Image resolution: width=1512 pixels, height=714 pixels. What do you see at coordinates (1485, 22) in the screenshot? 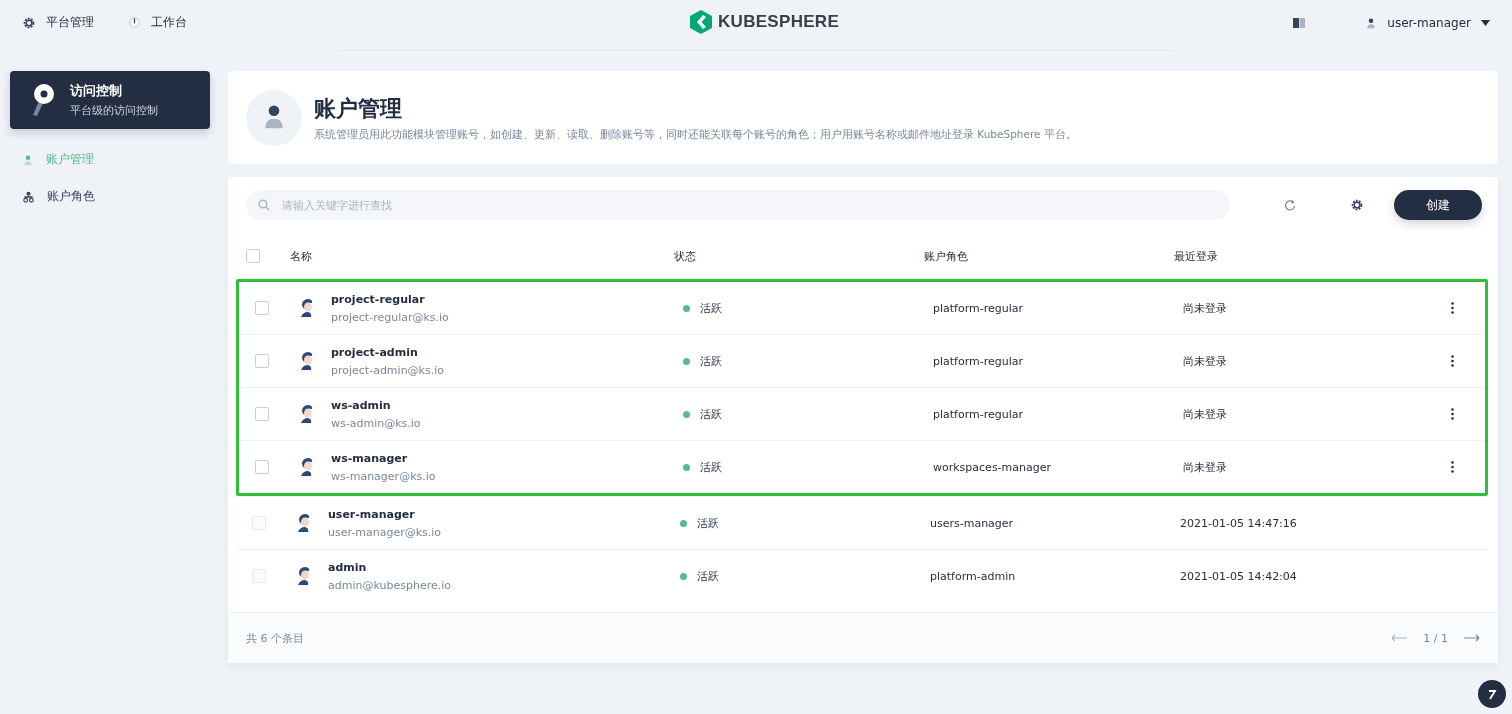
I see `caret-icon` at bounding box center [1485, 22].